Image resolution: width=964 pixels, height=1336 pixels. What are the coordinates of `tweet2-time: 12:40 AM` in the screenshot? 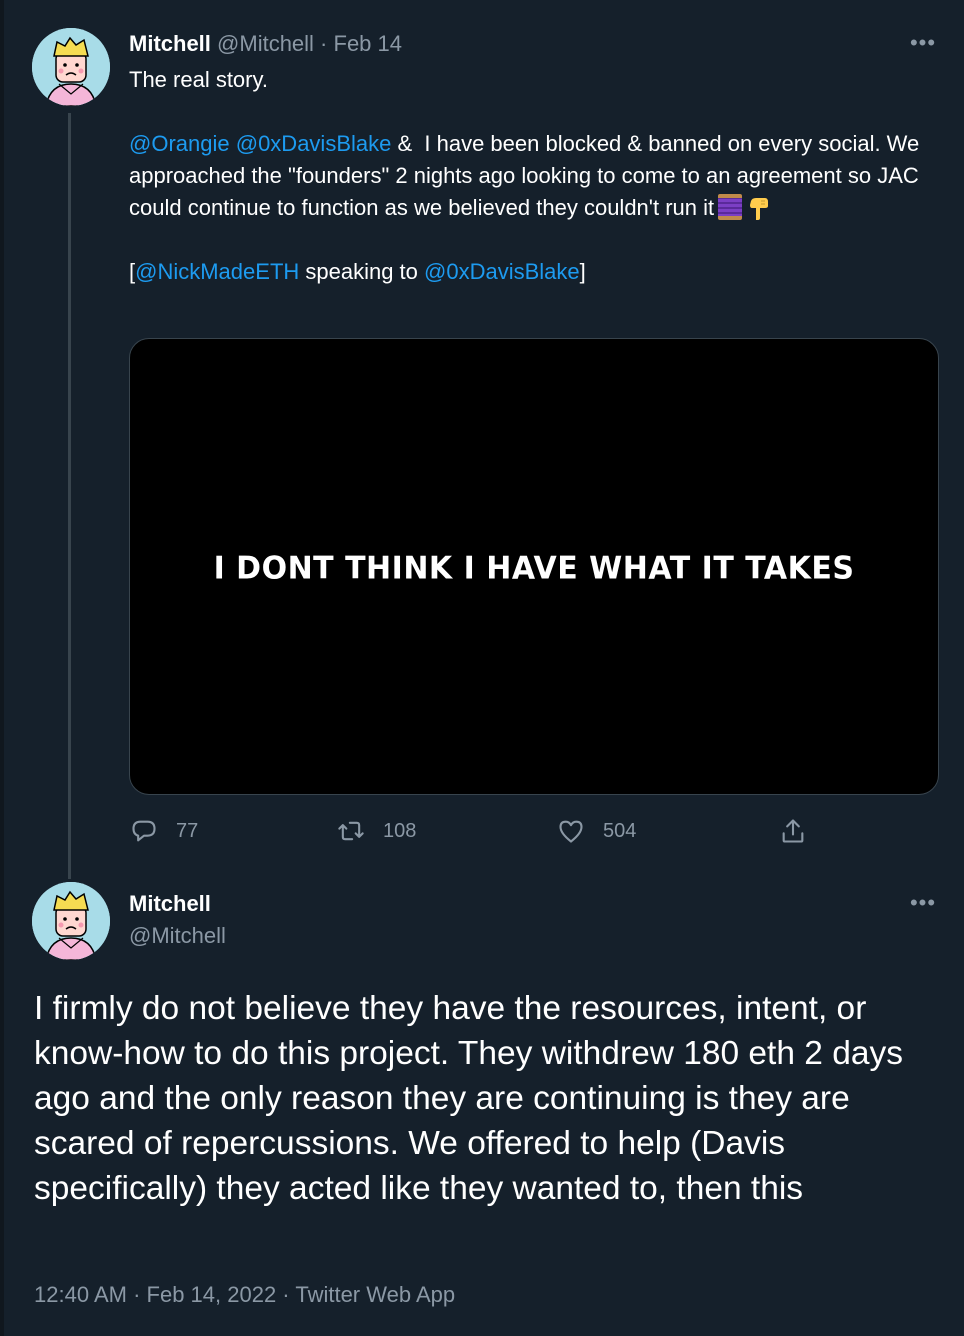 It's located at (80, 1294).